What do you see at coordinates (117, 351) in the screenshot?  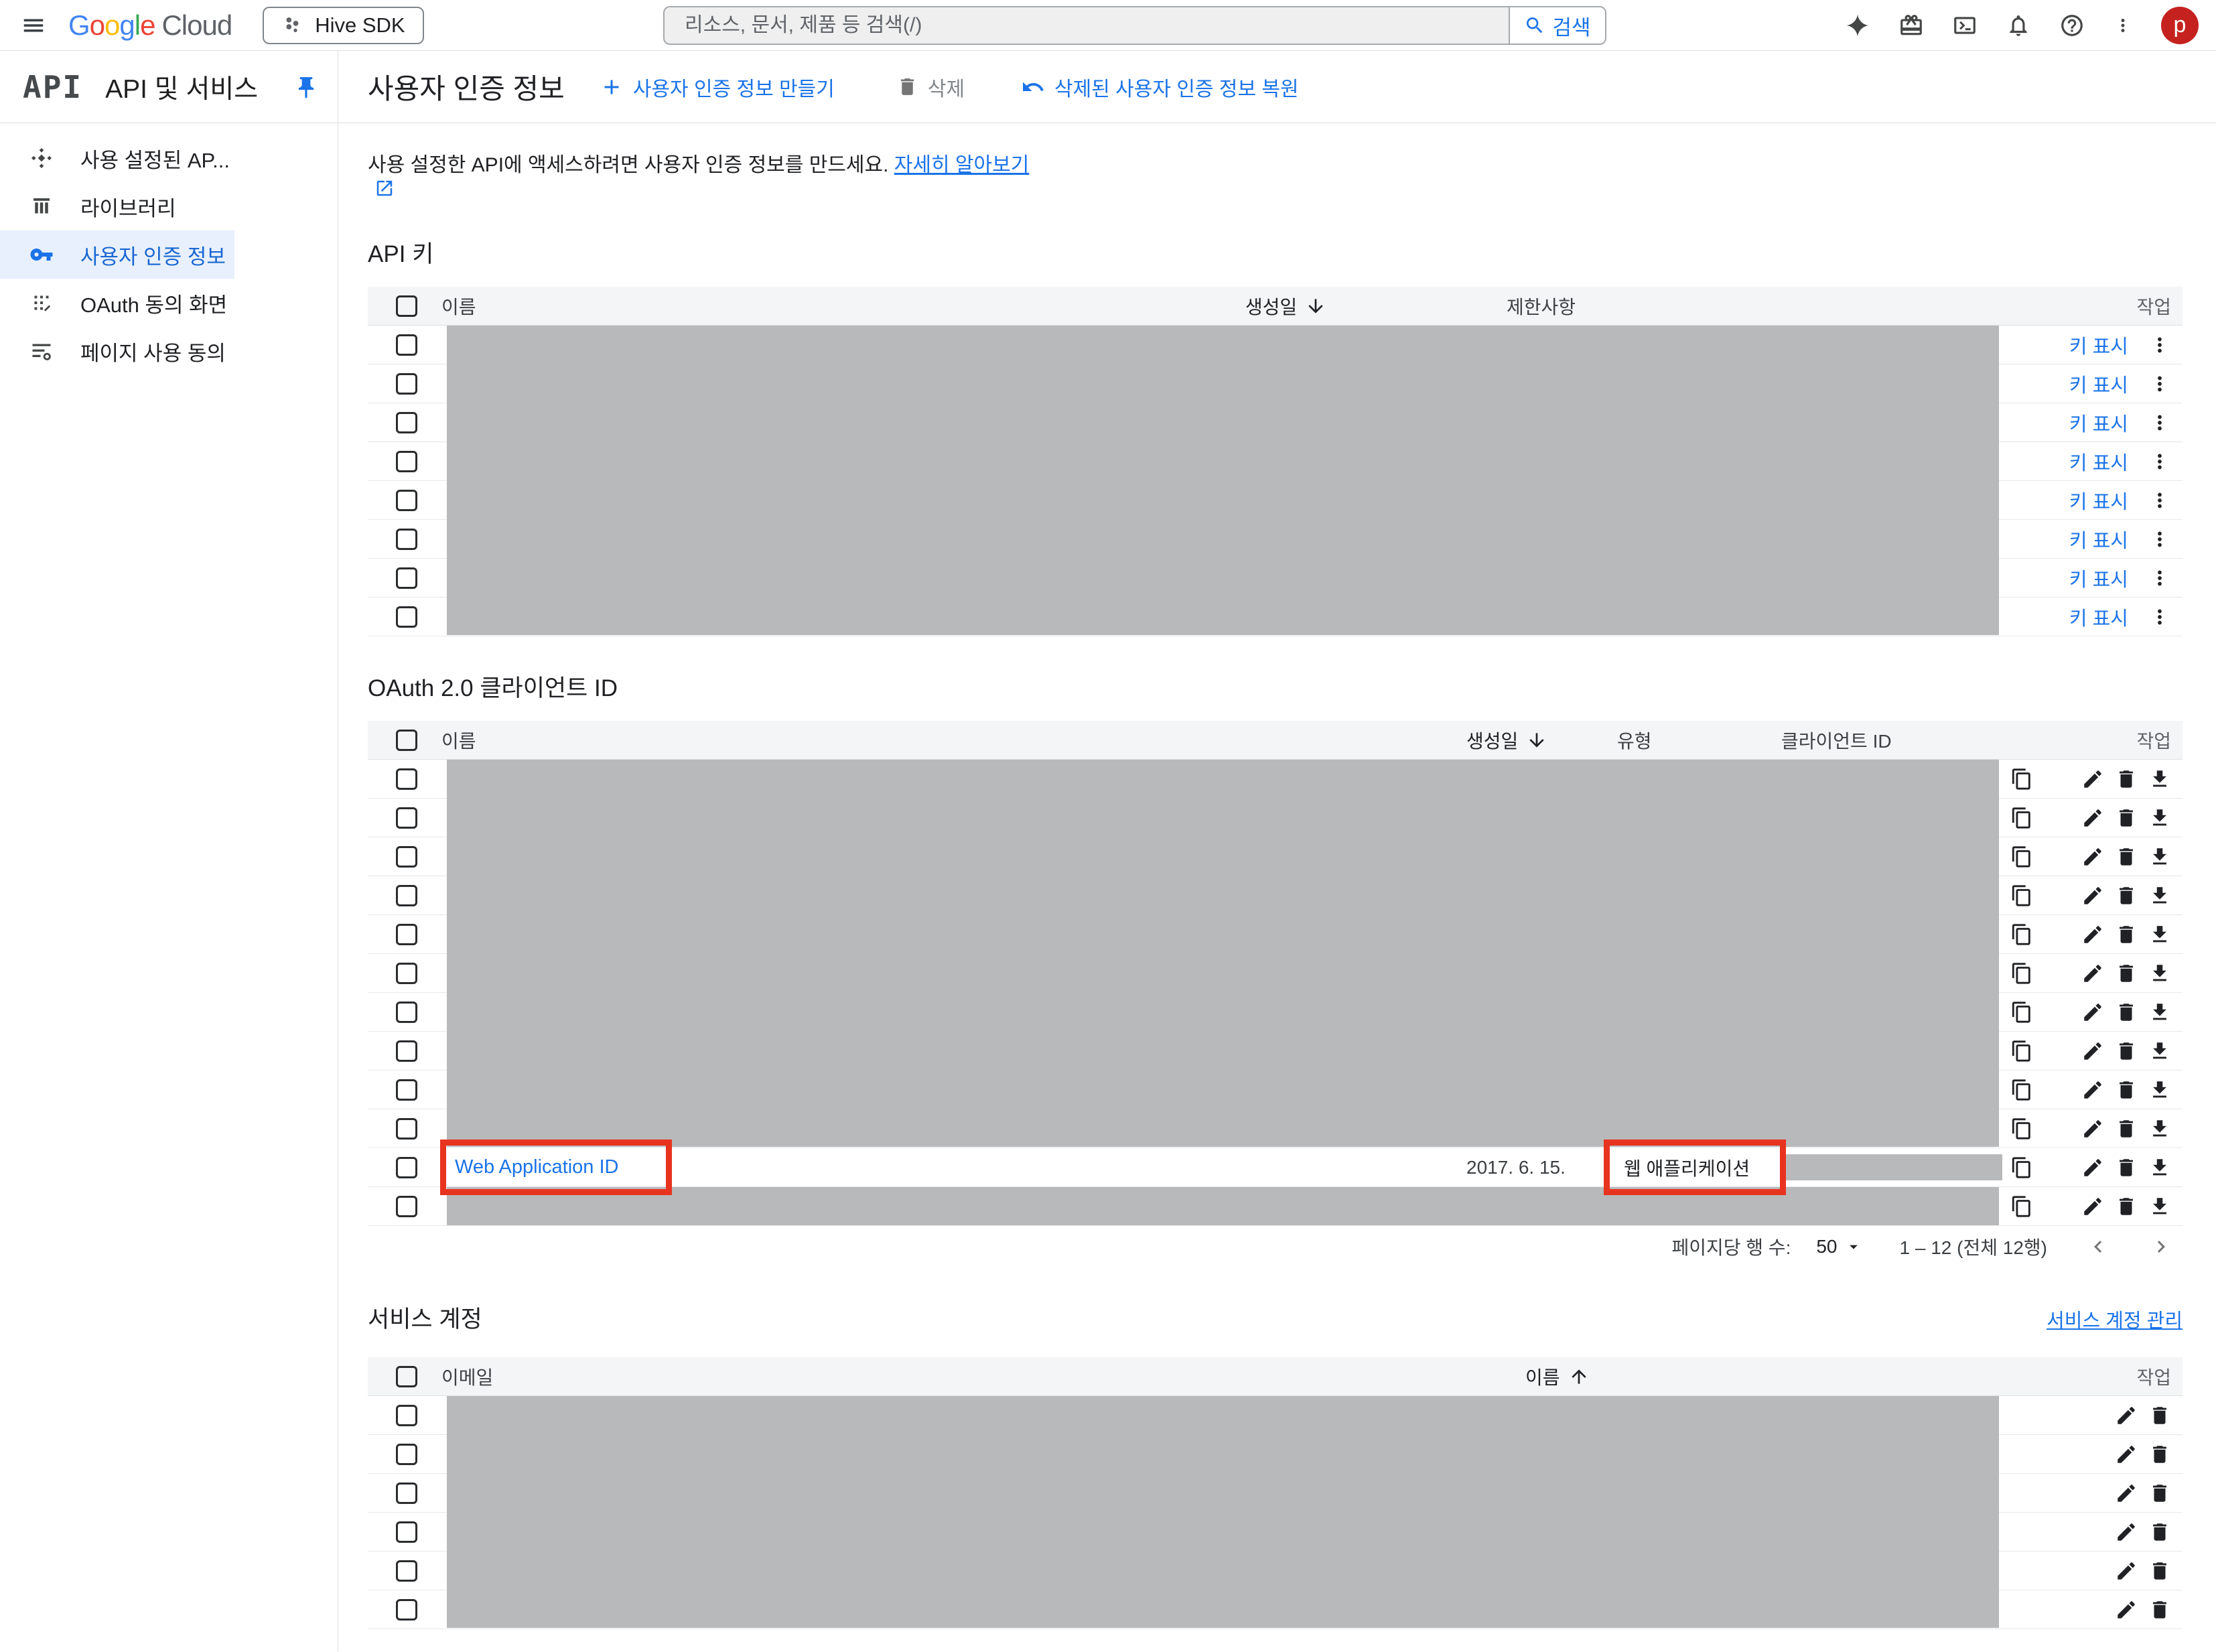 I see `sidebar-item-page-consent: 페이지 사용 동의` at bounding box center [117, 351].